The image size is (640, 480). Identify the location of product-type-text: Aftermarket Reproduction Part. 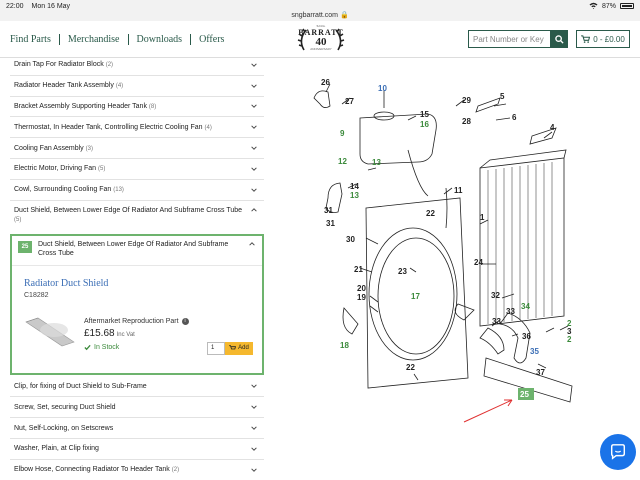
(131, 321).